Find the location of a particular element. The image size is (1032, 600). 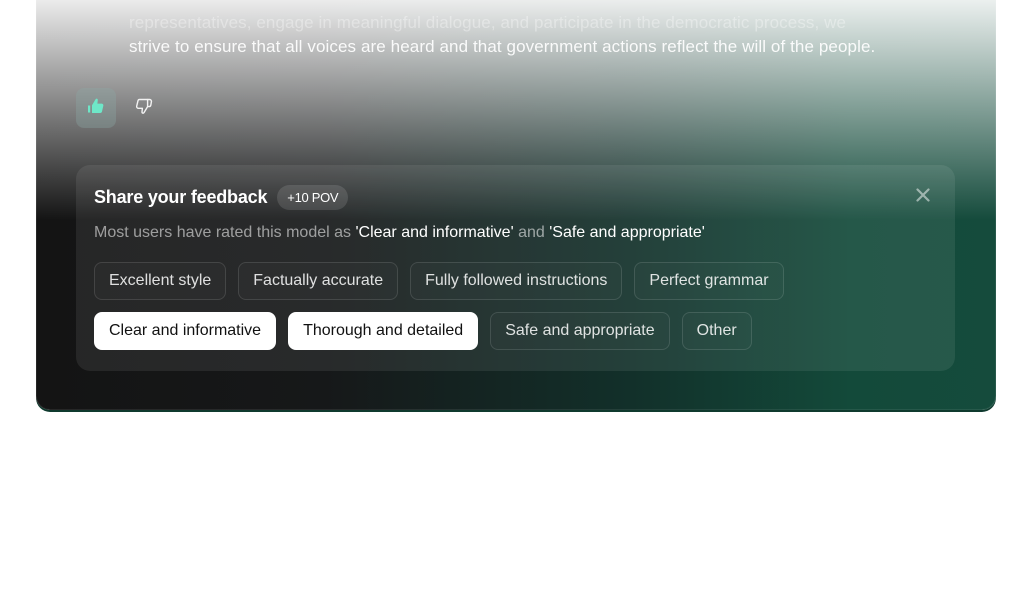

thumbs-down-icon is located at coordinates (144, 108).